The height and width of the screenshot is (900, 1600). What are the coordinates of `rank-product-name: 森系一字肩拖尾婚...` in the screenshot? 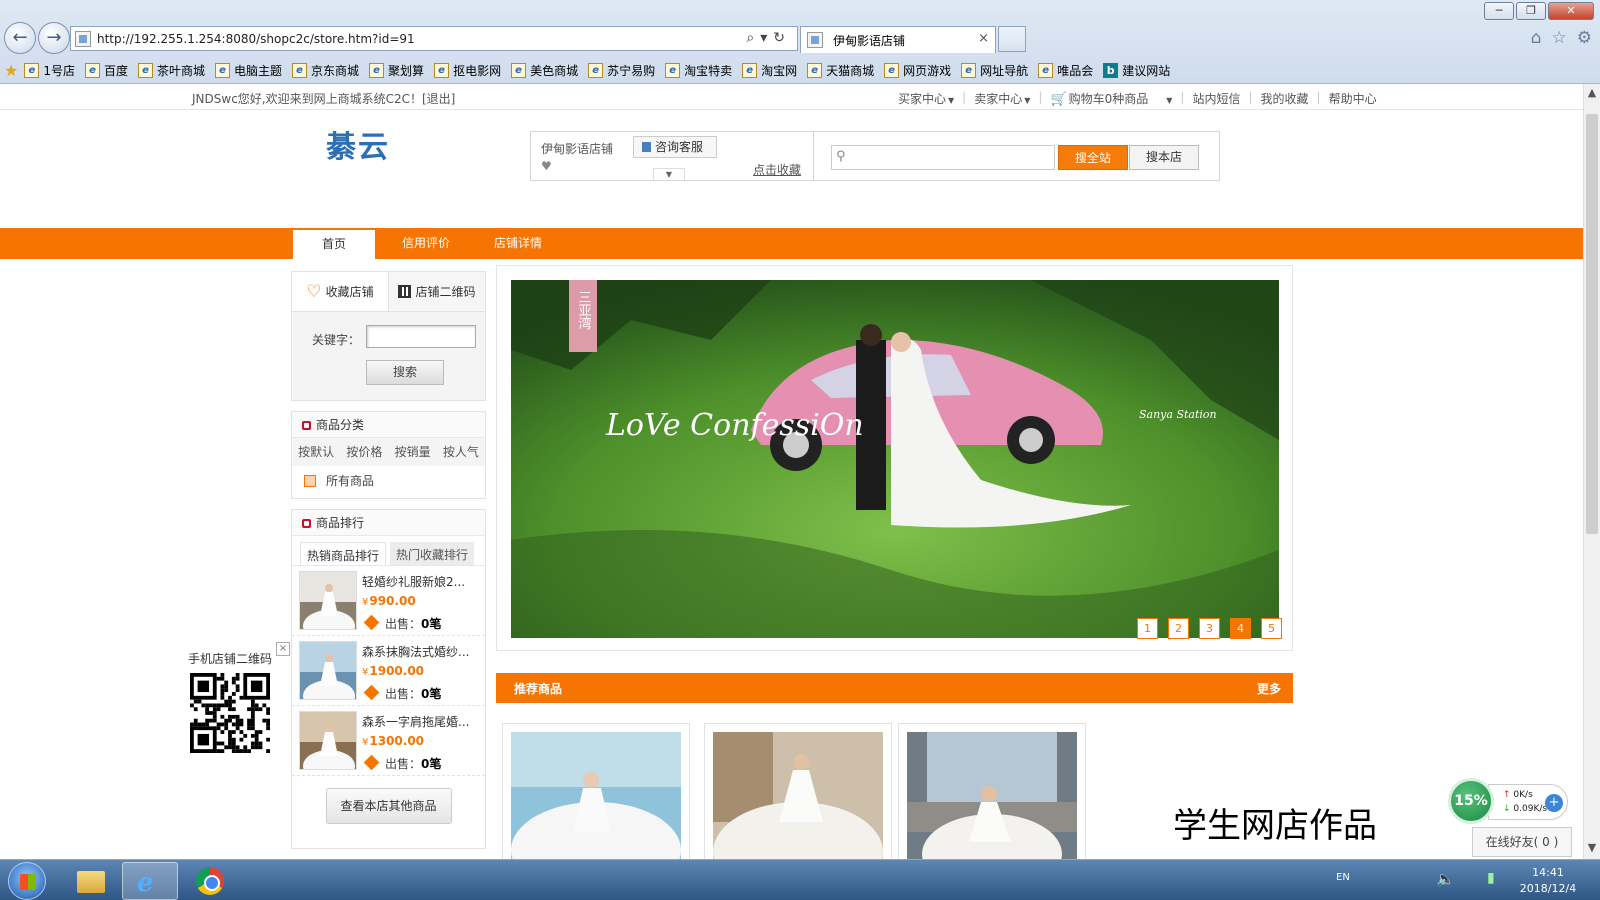 It's located at (421, 721).